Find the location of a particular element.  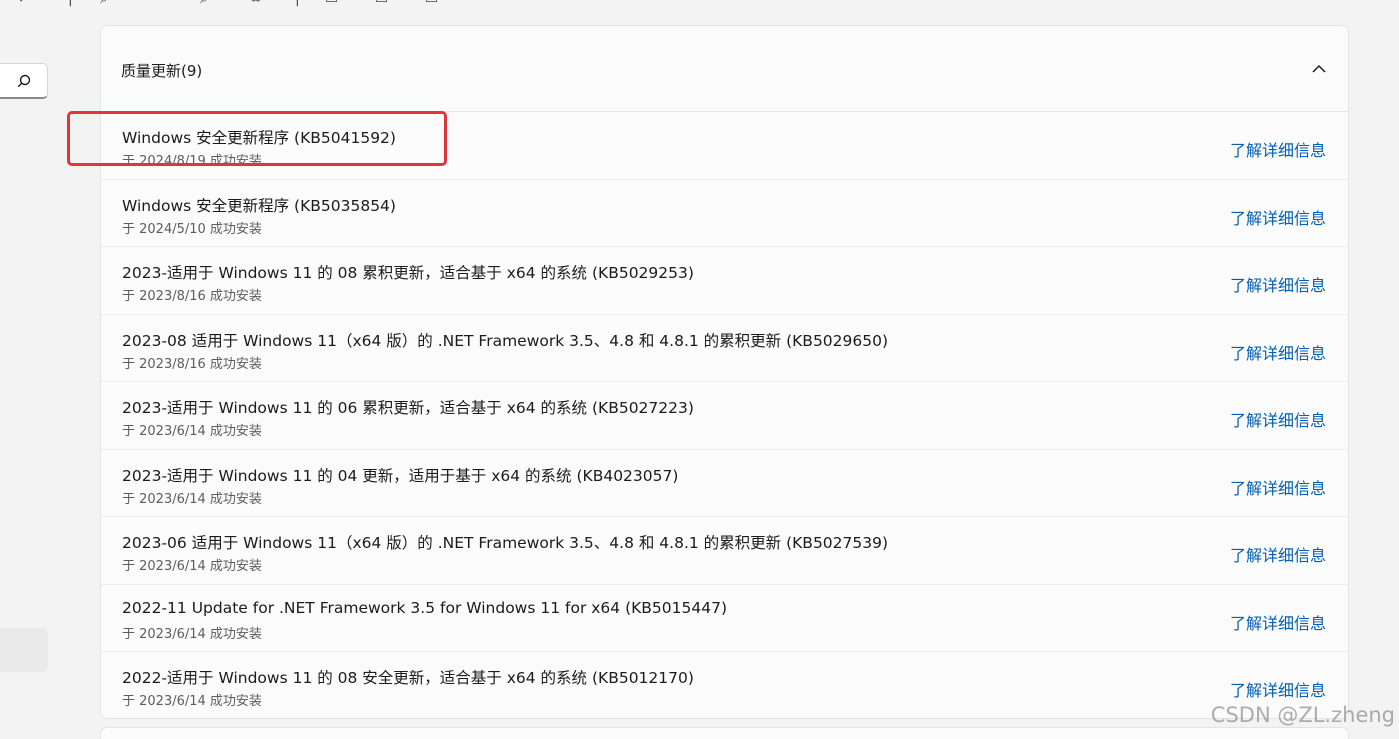

search-icon is located at coordinates (24, 81).